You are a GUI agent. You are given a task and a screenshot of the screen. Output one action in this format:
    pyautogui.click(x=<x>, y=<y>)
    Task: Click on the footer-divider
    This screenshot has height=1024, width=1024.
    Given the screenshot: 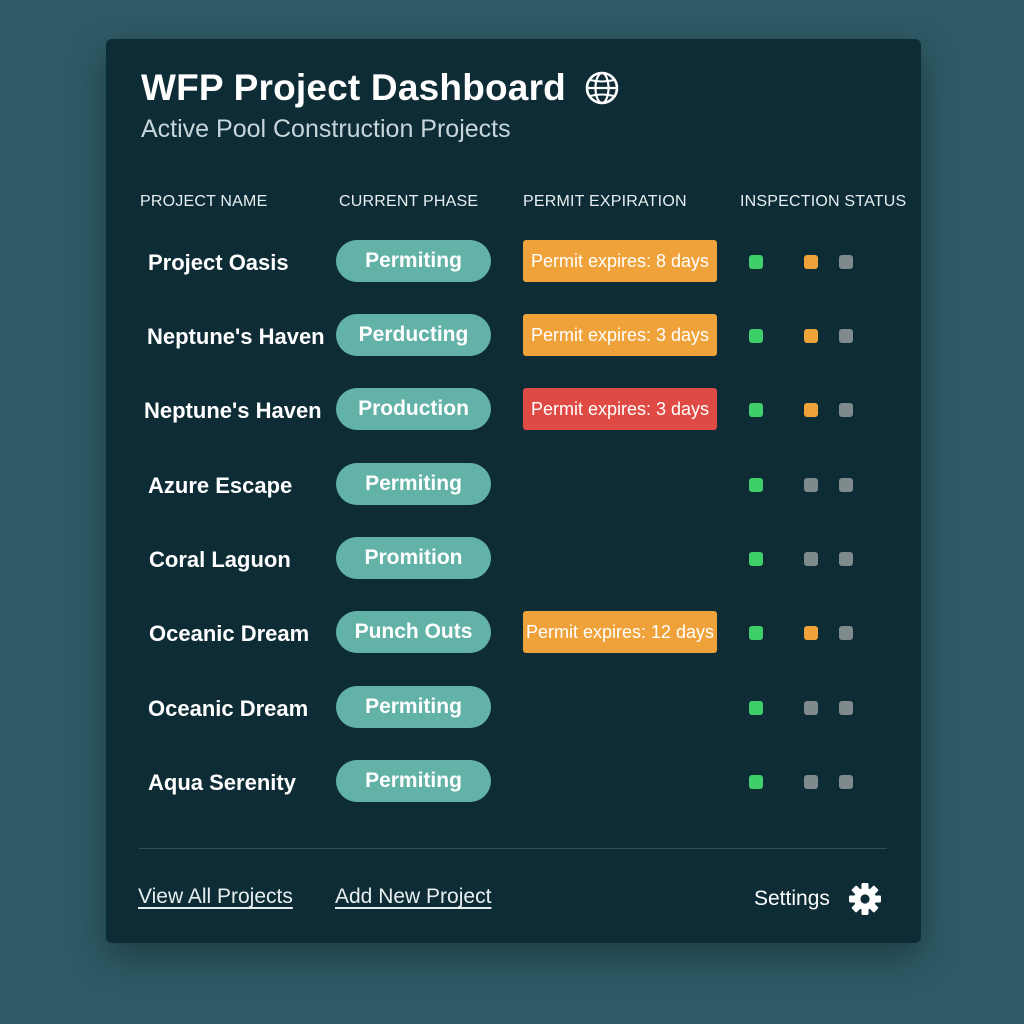 What is the action you would take?
    pyautogui.click(x=513, y=848)
    